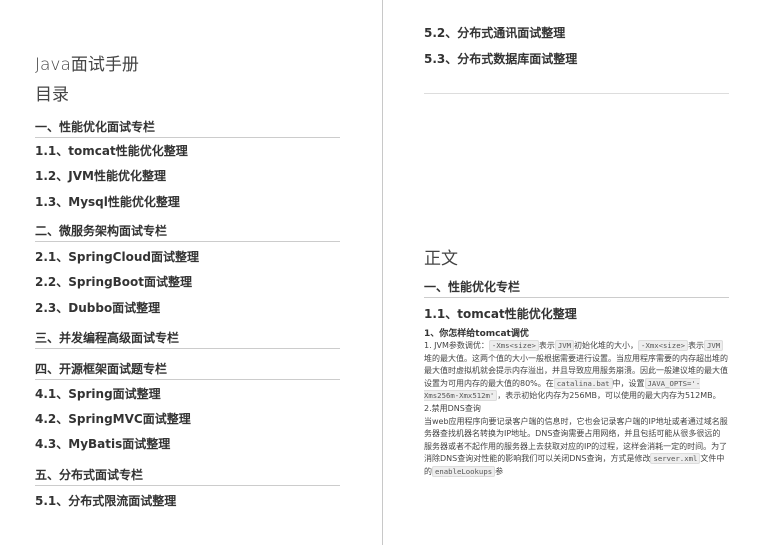  What do you see at coordinates (476, 334) in the screenshot?
I see `question-title: 1、你怎样给tomcat调优` at bounding box center [476, 334].